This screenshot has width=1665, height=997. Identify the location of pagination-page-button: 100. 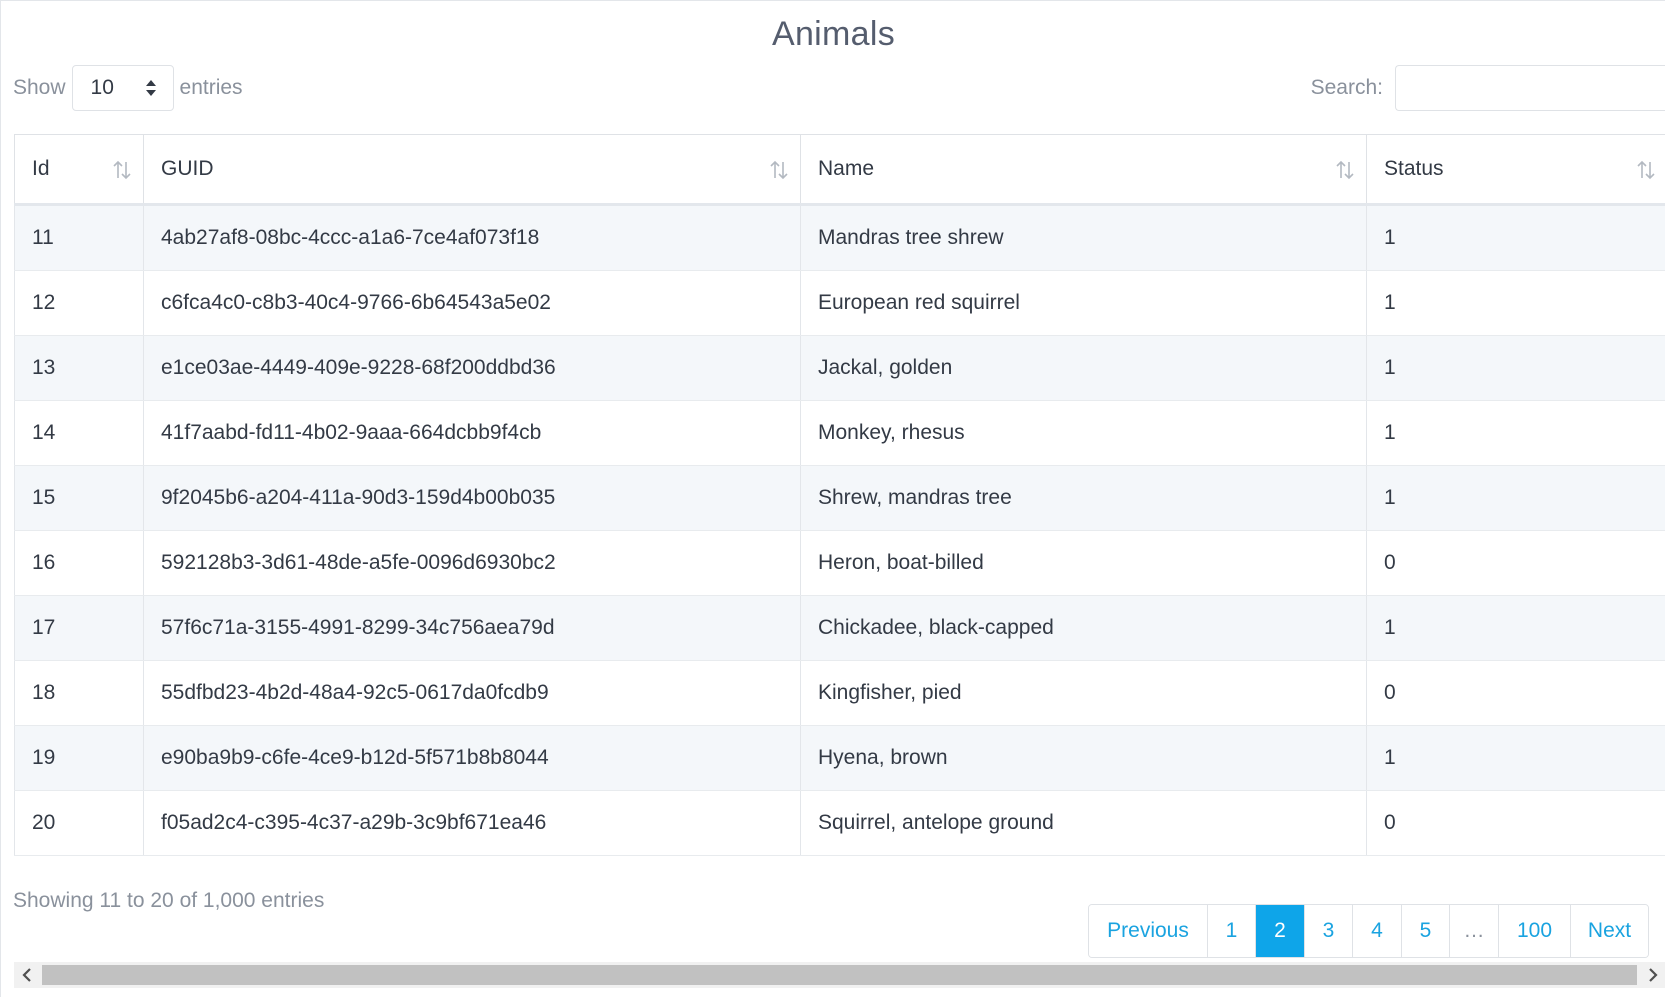
(1534, 931).